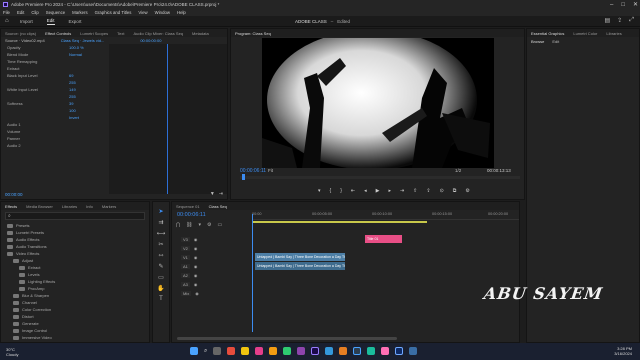 This screenshot has height=360, width=640. Describe the element at coordinates (415, 191) in the screenshot. I see `lift-icon: ⇧` at that location.